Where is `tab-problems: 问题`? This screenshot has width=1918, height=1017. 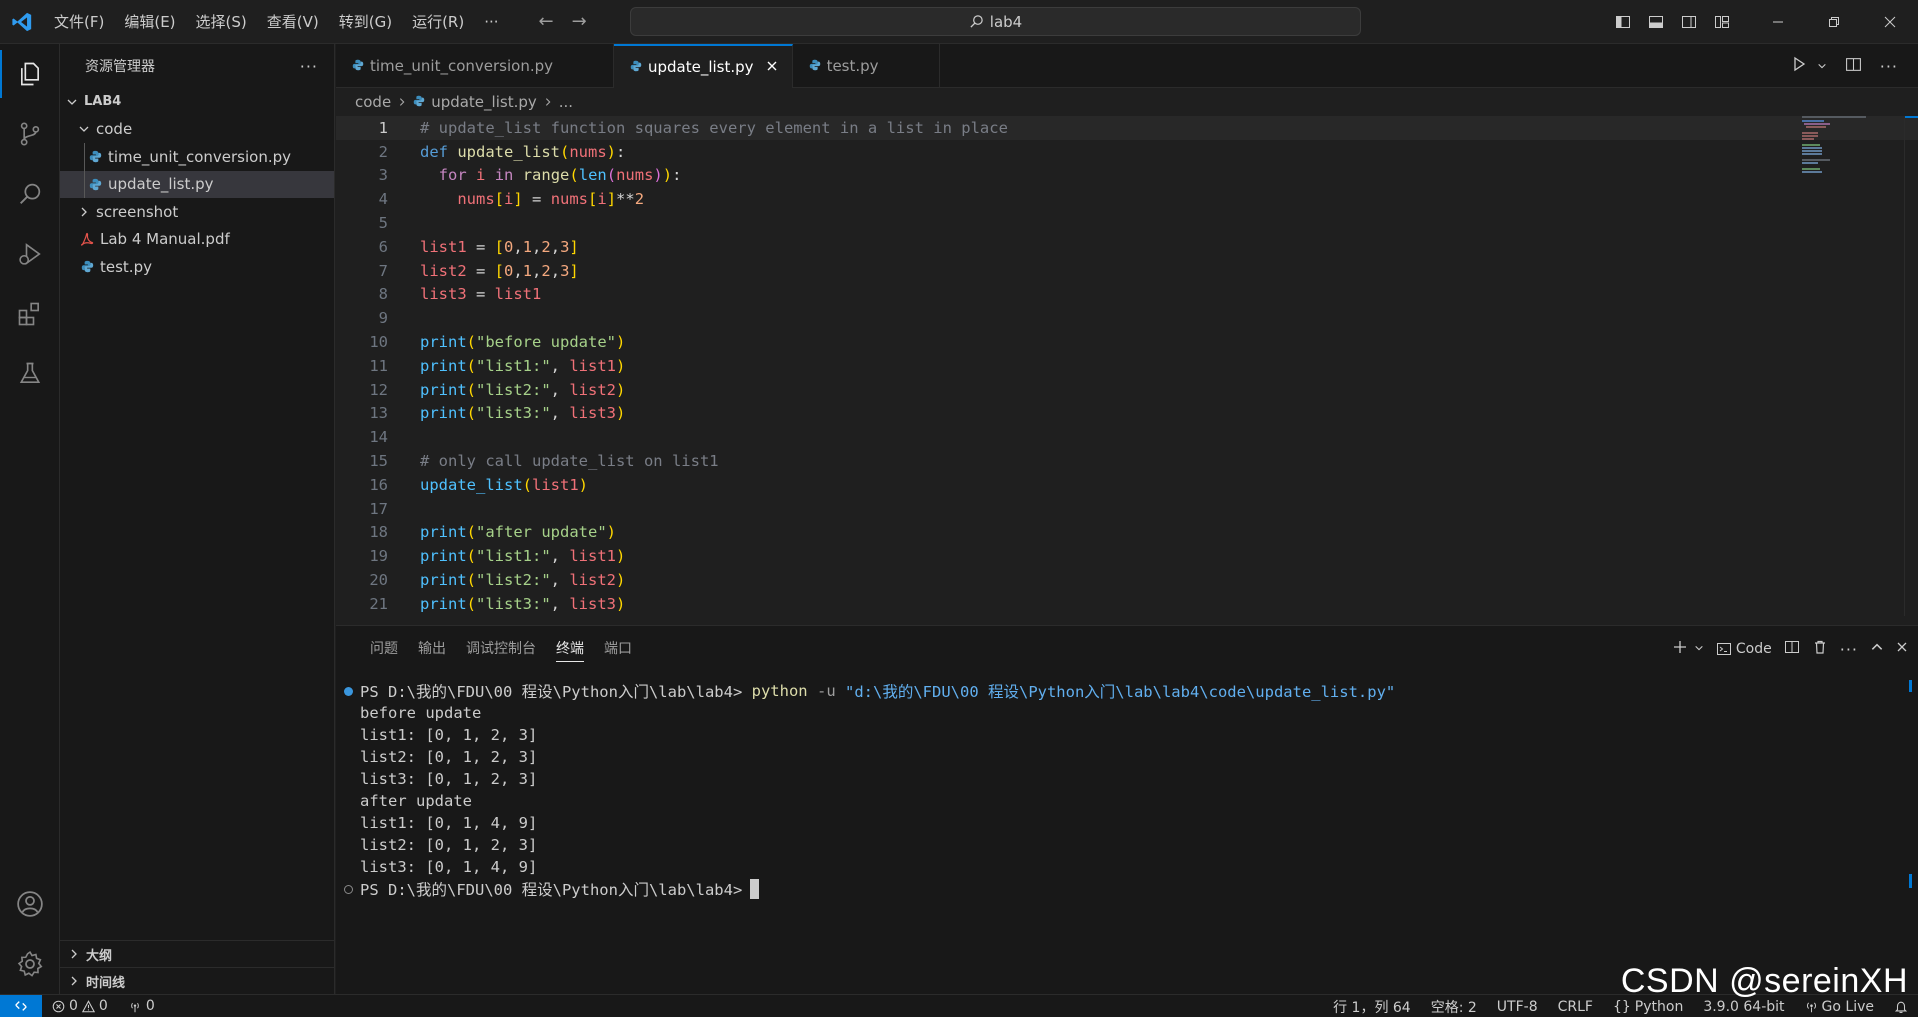 tab-problems: 问题 is located at coordinates (384, 649).